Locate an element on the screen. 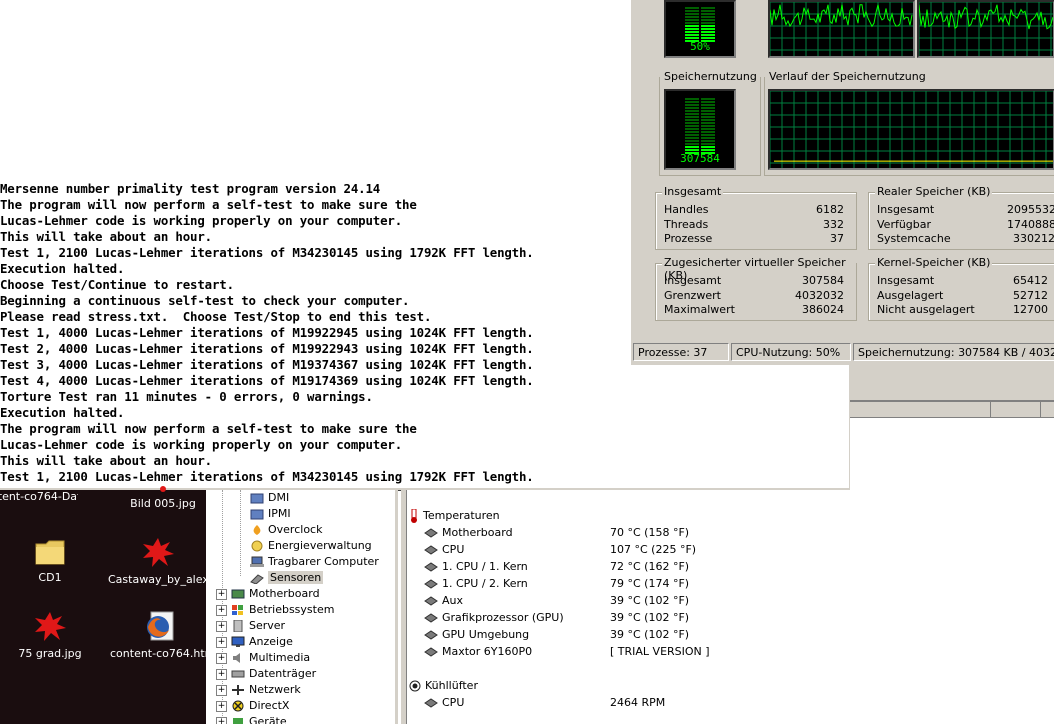 The image size is (1054, 724). desktop-icon: content-co764.htm is located at coordinates (160, 635).